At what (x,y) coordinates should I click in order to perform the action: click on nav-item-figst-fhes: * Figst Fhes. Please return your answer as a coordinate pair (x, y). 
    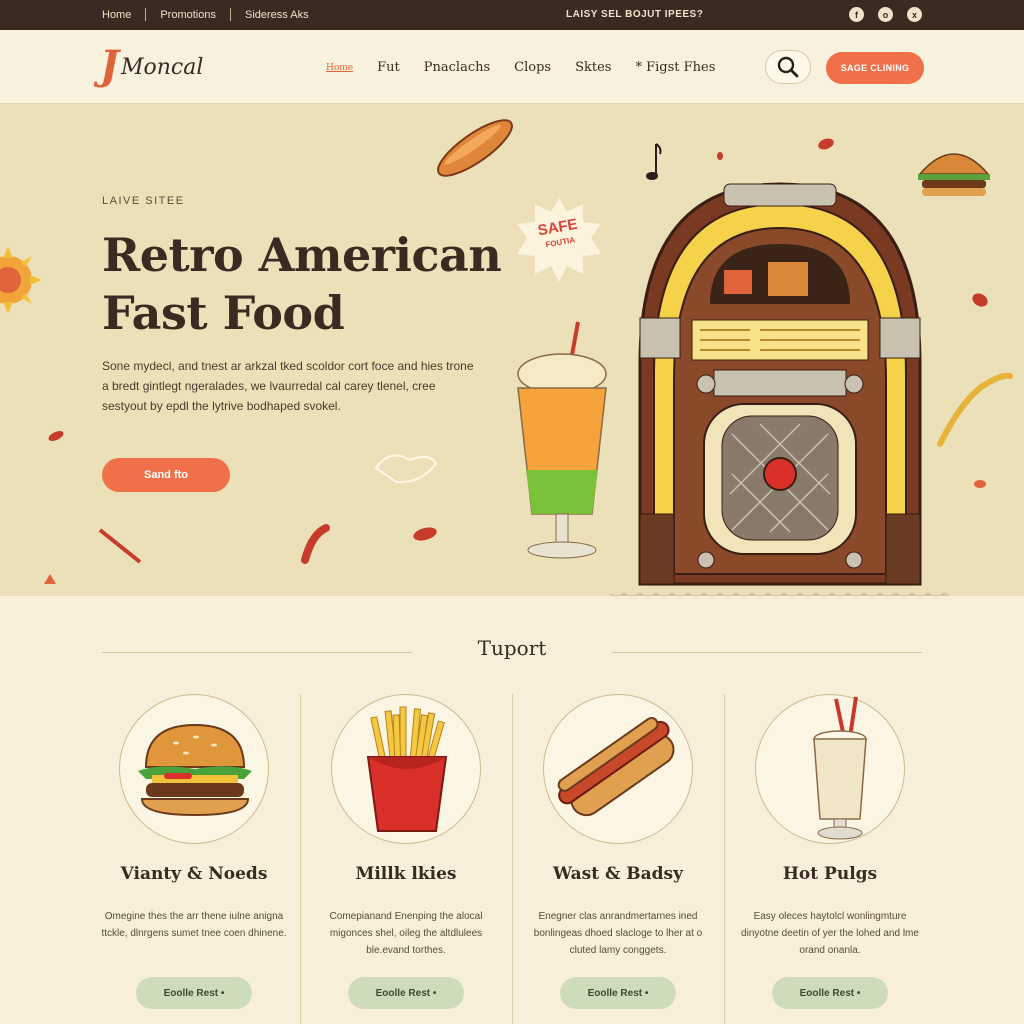
    Looking at the image, I should click on (675, 67).